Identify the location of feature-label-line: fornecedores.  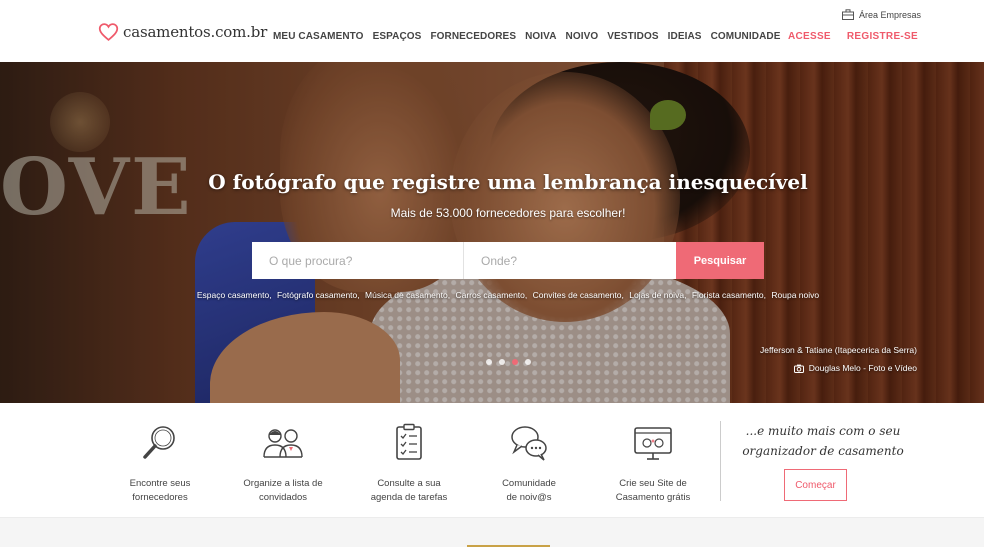
(160, 497).